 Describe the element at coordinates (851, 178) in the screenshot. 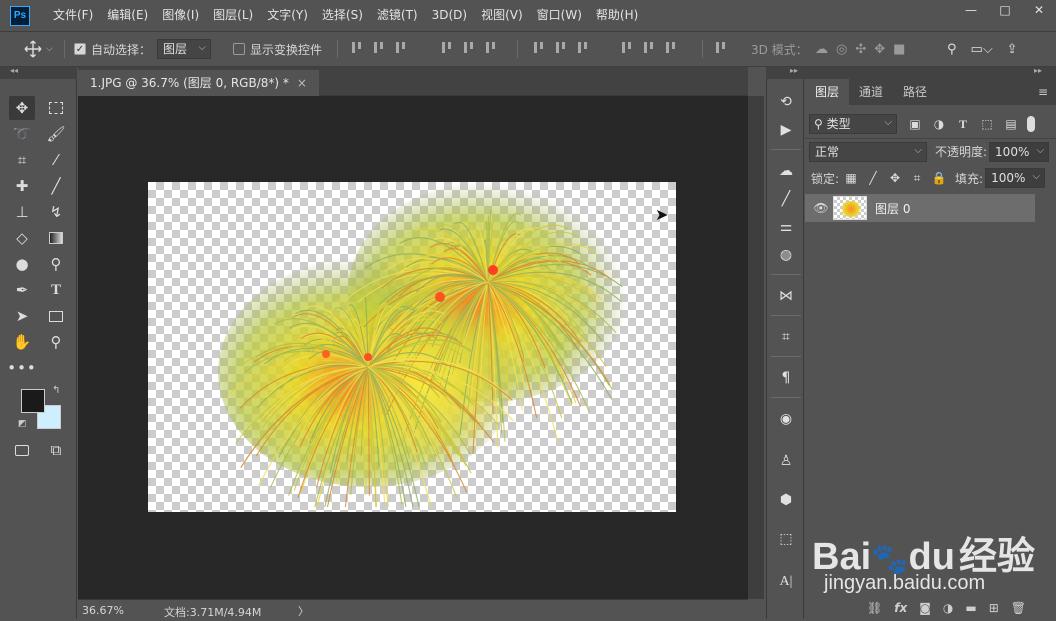

I see `lock-transparent-icon: ▦` at that location.